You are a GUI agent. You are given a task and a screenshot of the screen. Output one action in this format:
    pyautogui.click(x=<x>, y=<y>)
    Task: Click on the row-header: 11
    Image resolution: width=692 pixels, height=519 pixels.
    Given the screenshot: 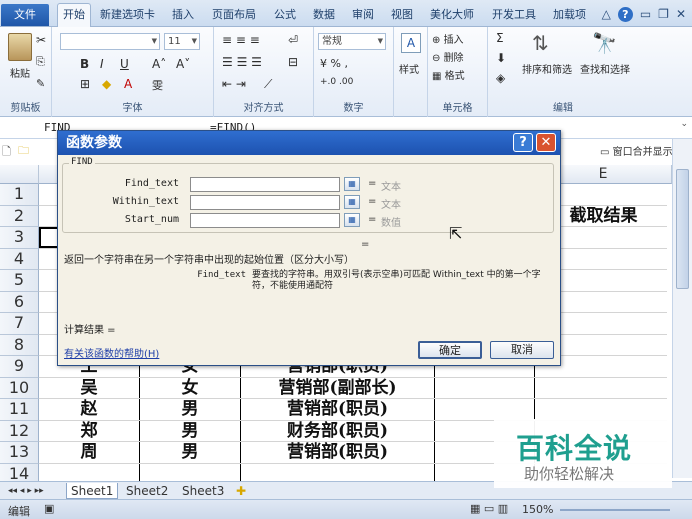 What is the action you would take?
    pyautogui.click(x=19, y=410)
    